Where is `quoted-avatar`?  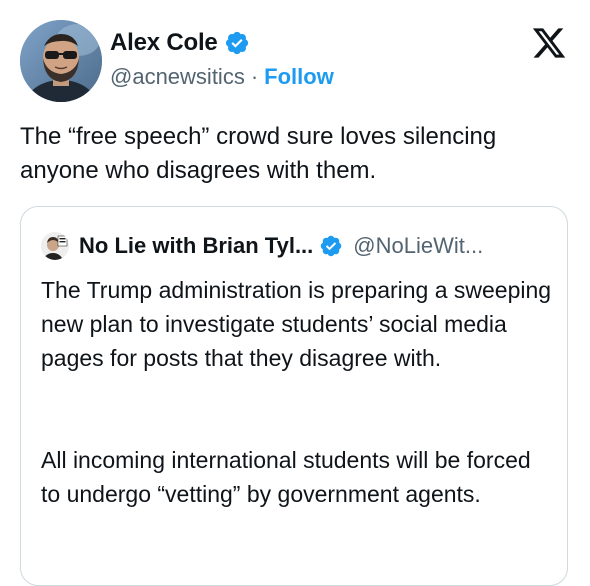
quoted-avatar is located at coordinates (55, 246).